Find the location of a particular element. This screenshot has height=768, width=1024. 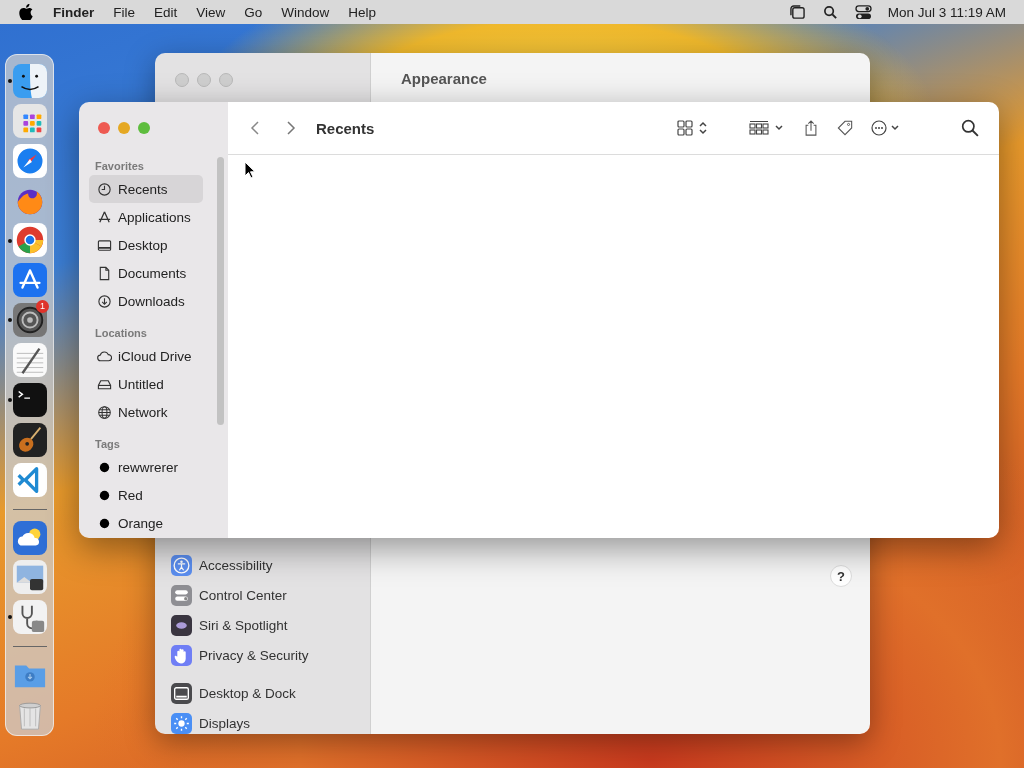

sun-icon is located at coordinates (181, 723).